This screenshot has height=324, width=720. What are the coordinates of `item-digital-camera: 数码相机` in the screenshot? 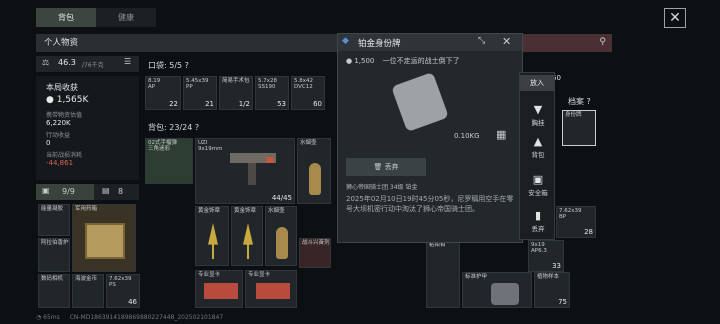 It's located at (54, 291).